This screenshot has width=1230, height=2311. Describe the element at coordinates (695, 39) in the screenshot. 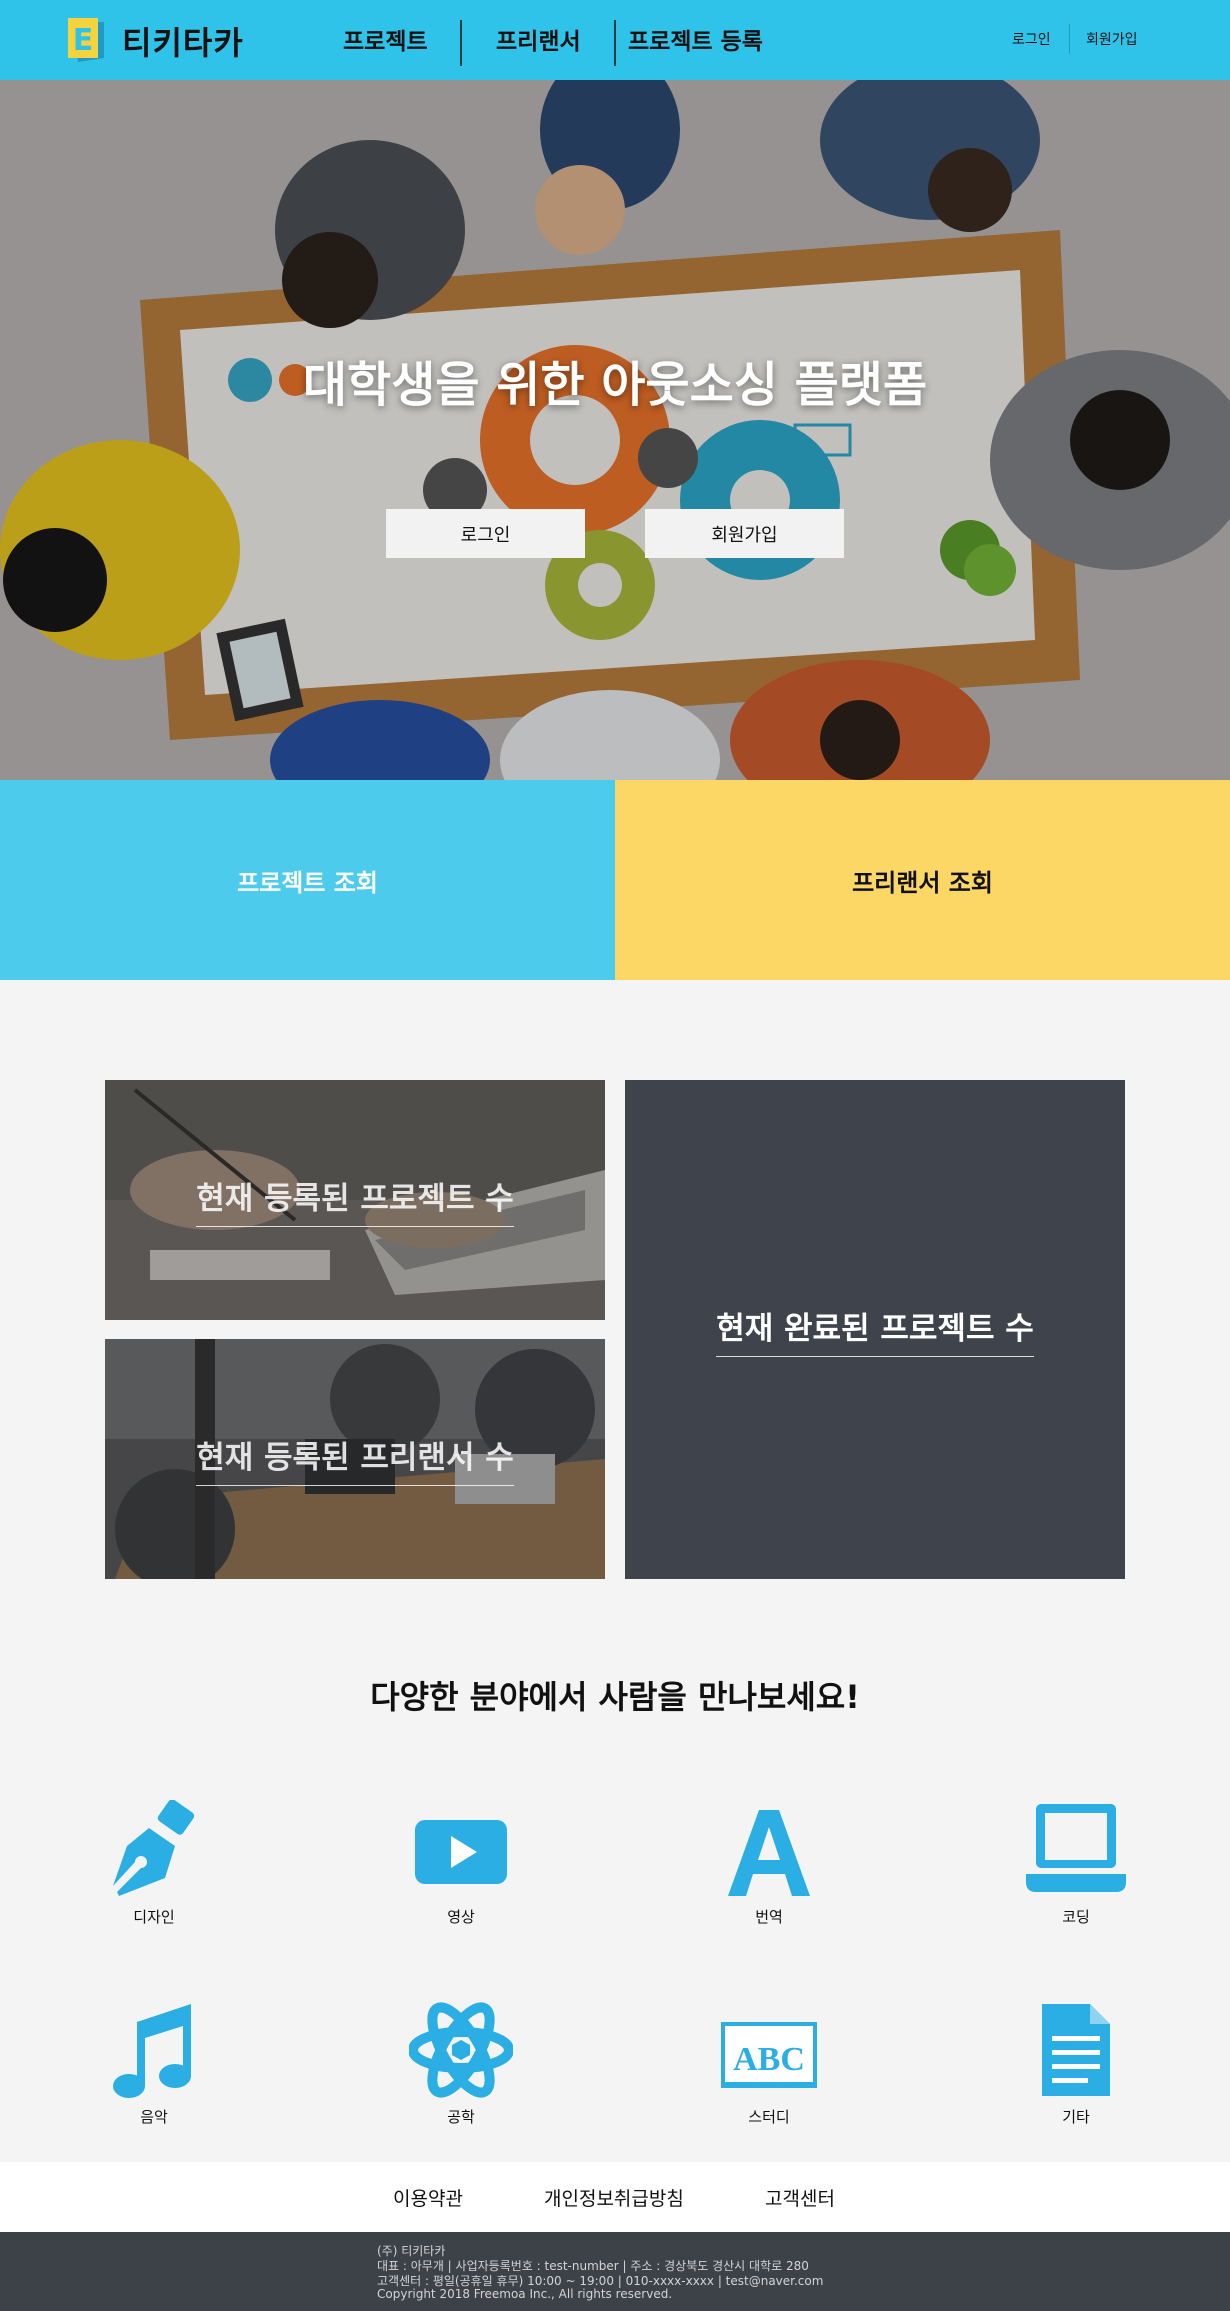

I see `nav-register-project: 프로젝트 등록` at that location.